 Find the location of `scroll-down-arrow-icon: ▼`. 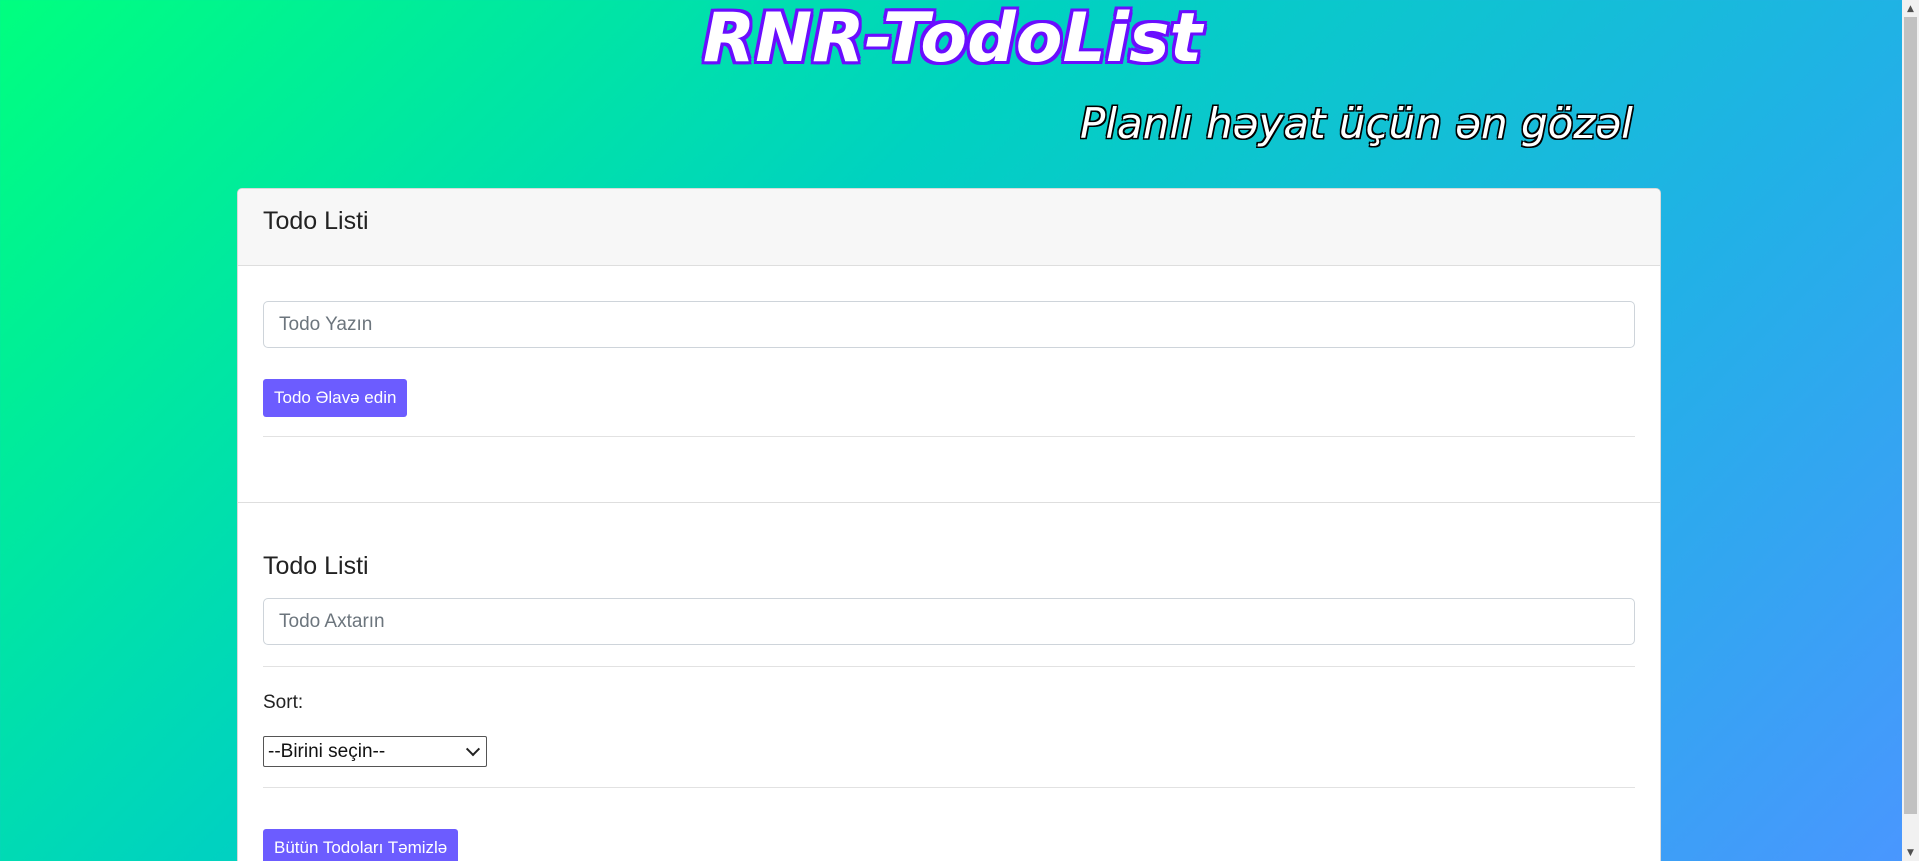

scroll-down-arrow-icon: ▼ is located at coordinates (1910, 852).